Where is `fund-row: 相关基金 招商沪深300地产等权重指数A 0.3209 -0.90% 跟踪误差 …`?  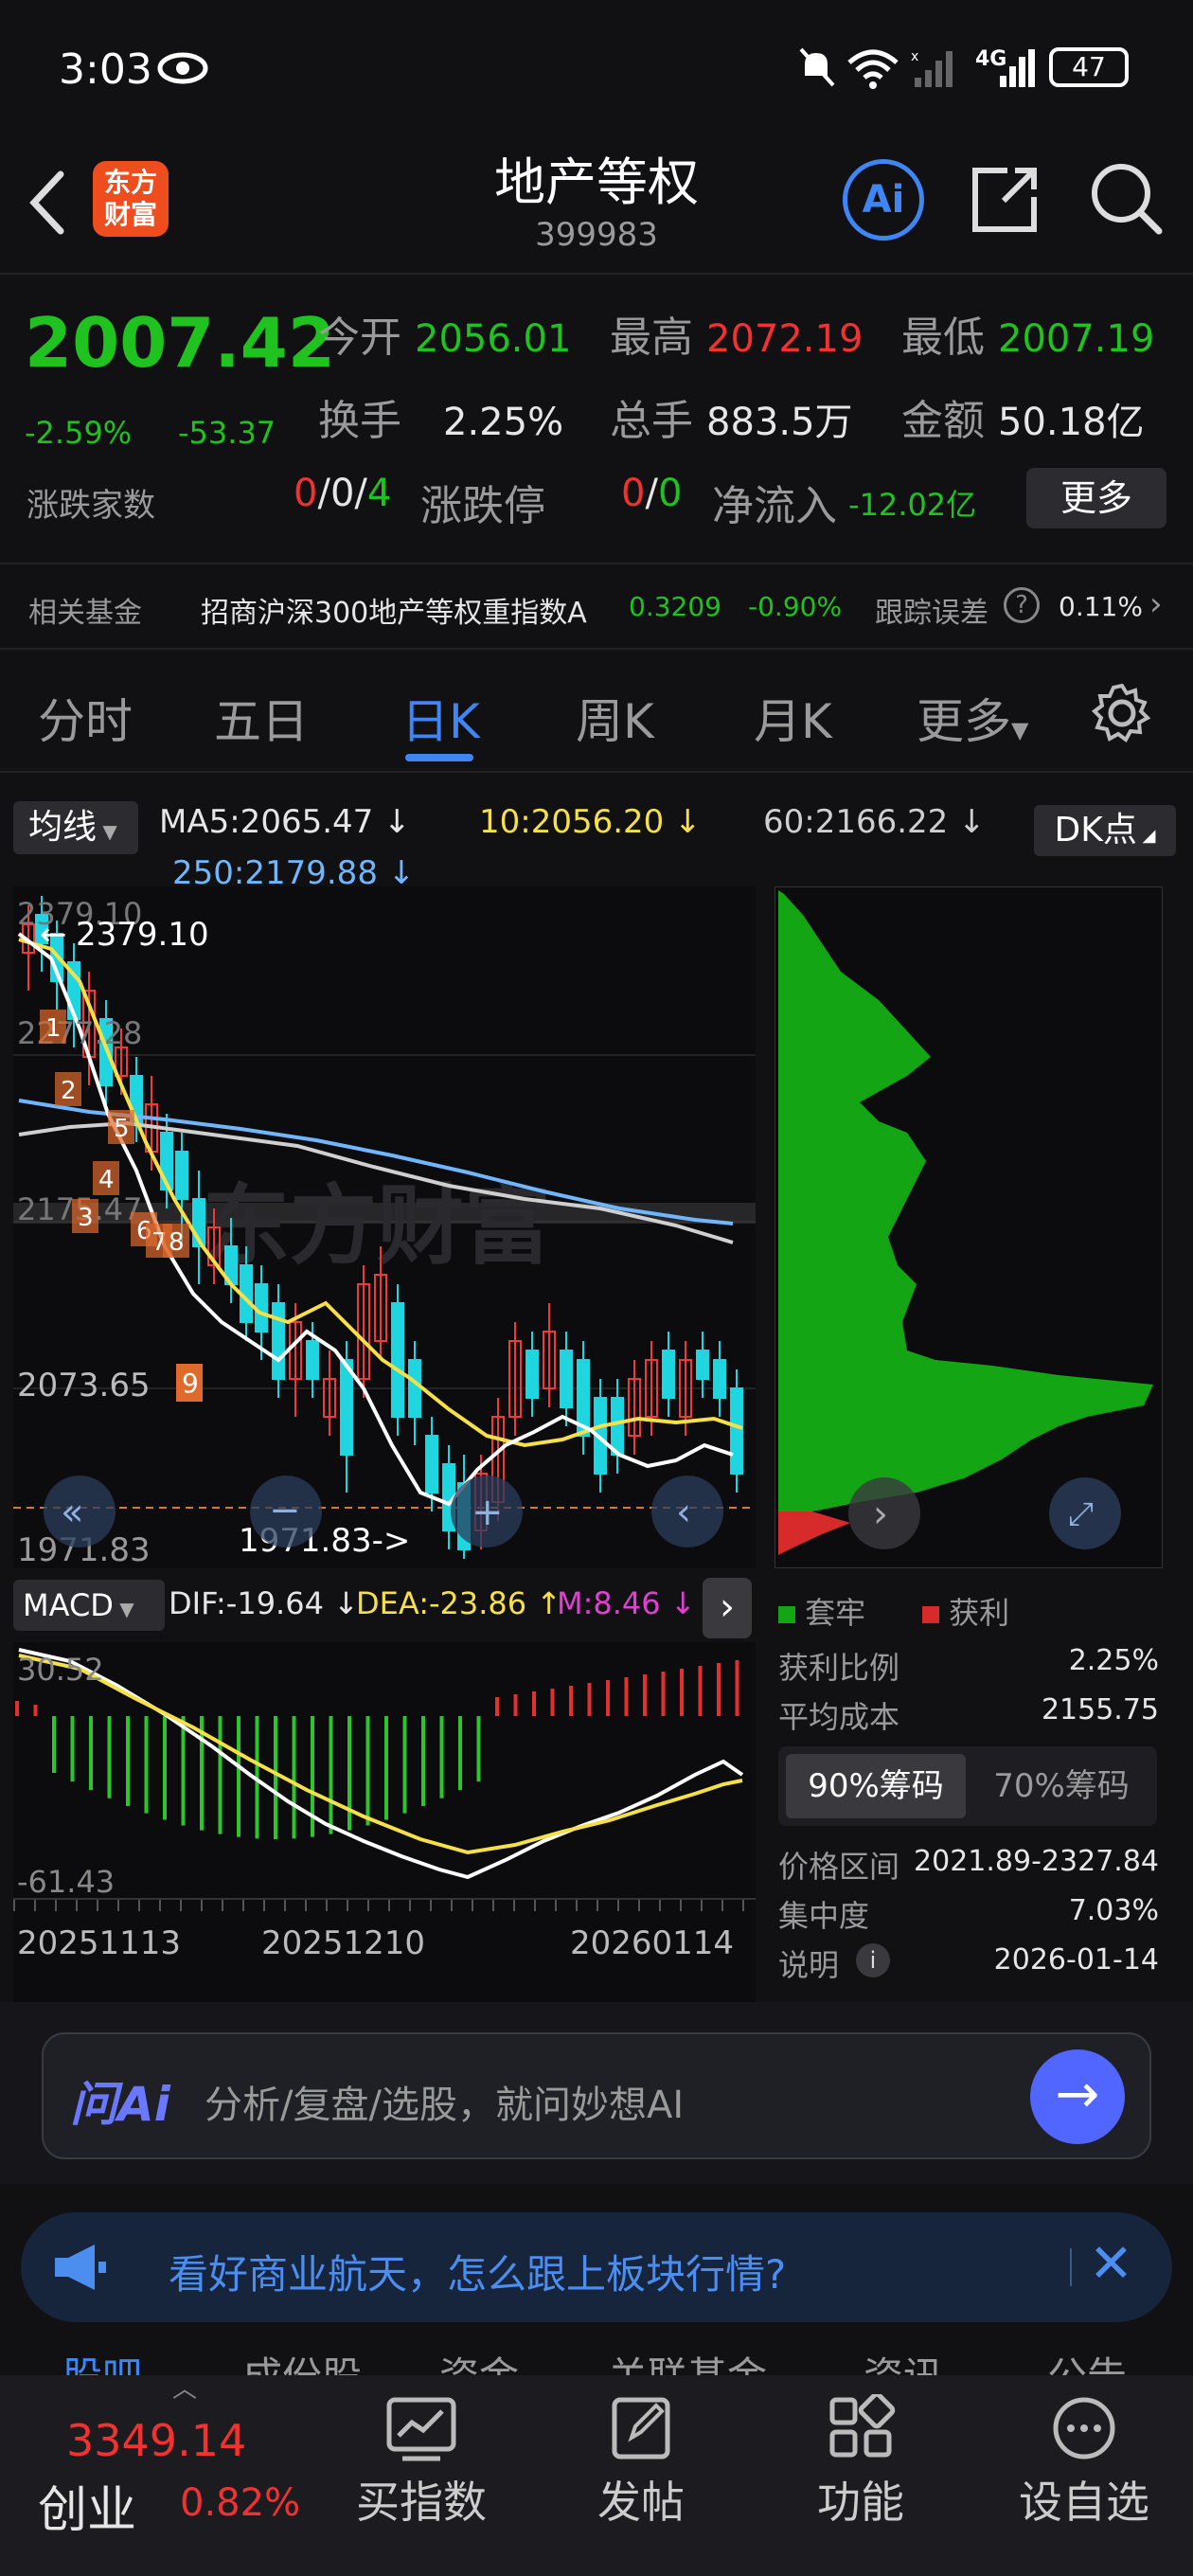
fund-row: 相关基金 招商沪深300地产等权重指数A 0.3209 -0.90% 跟踪误差 … is located at coordinates (596, 606).